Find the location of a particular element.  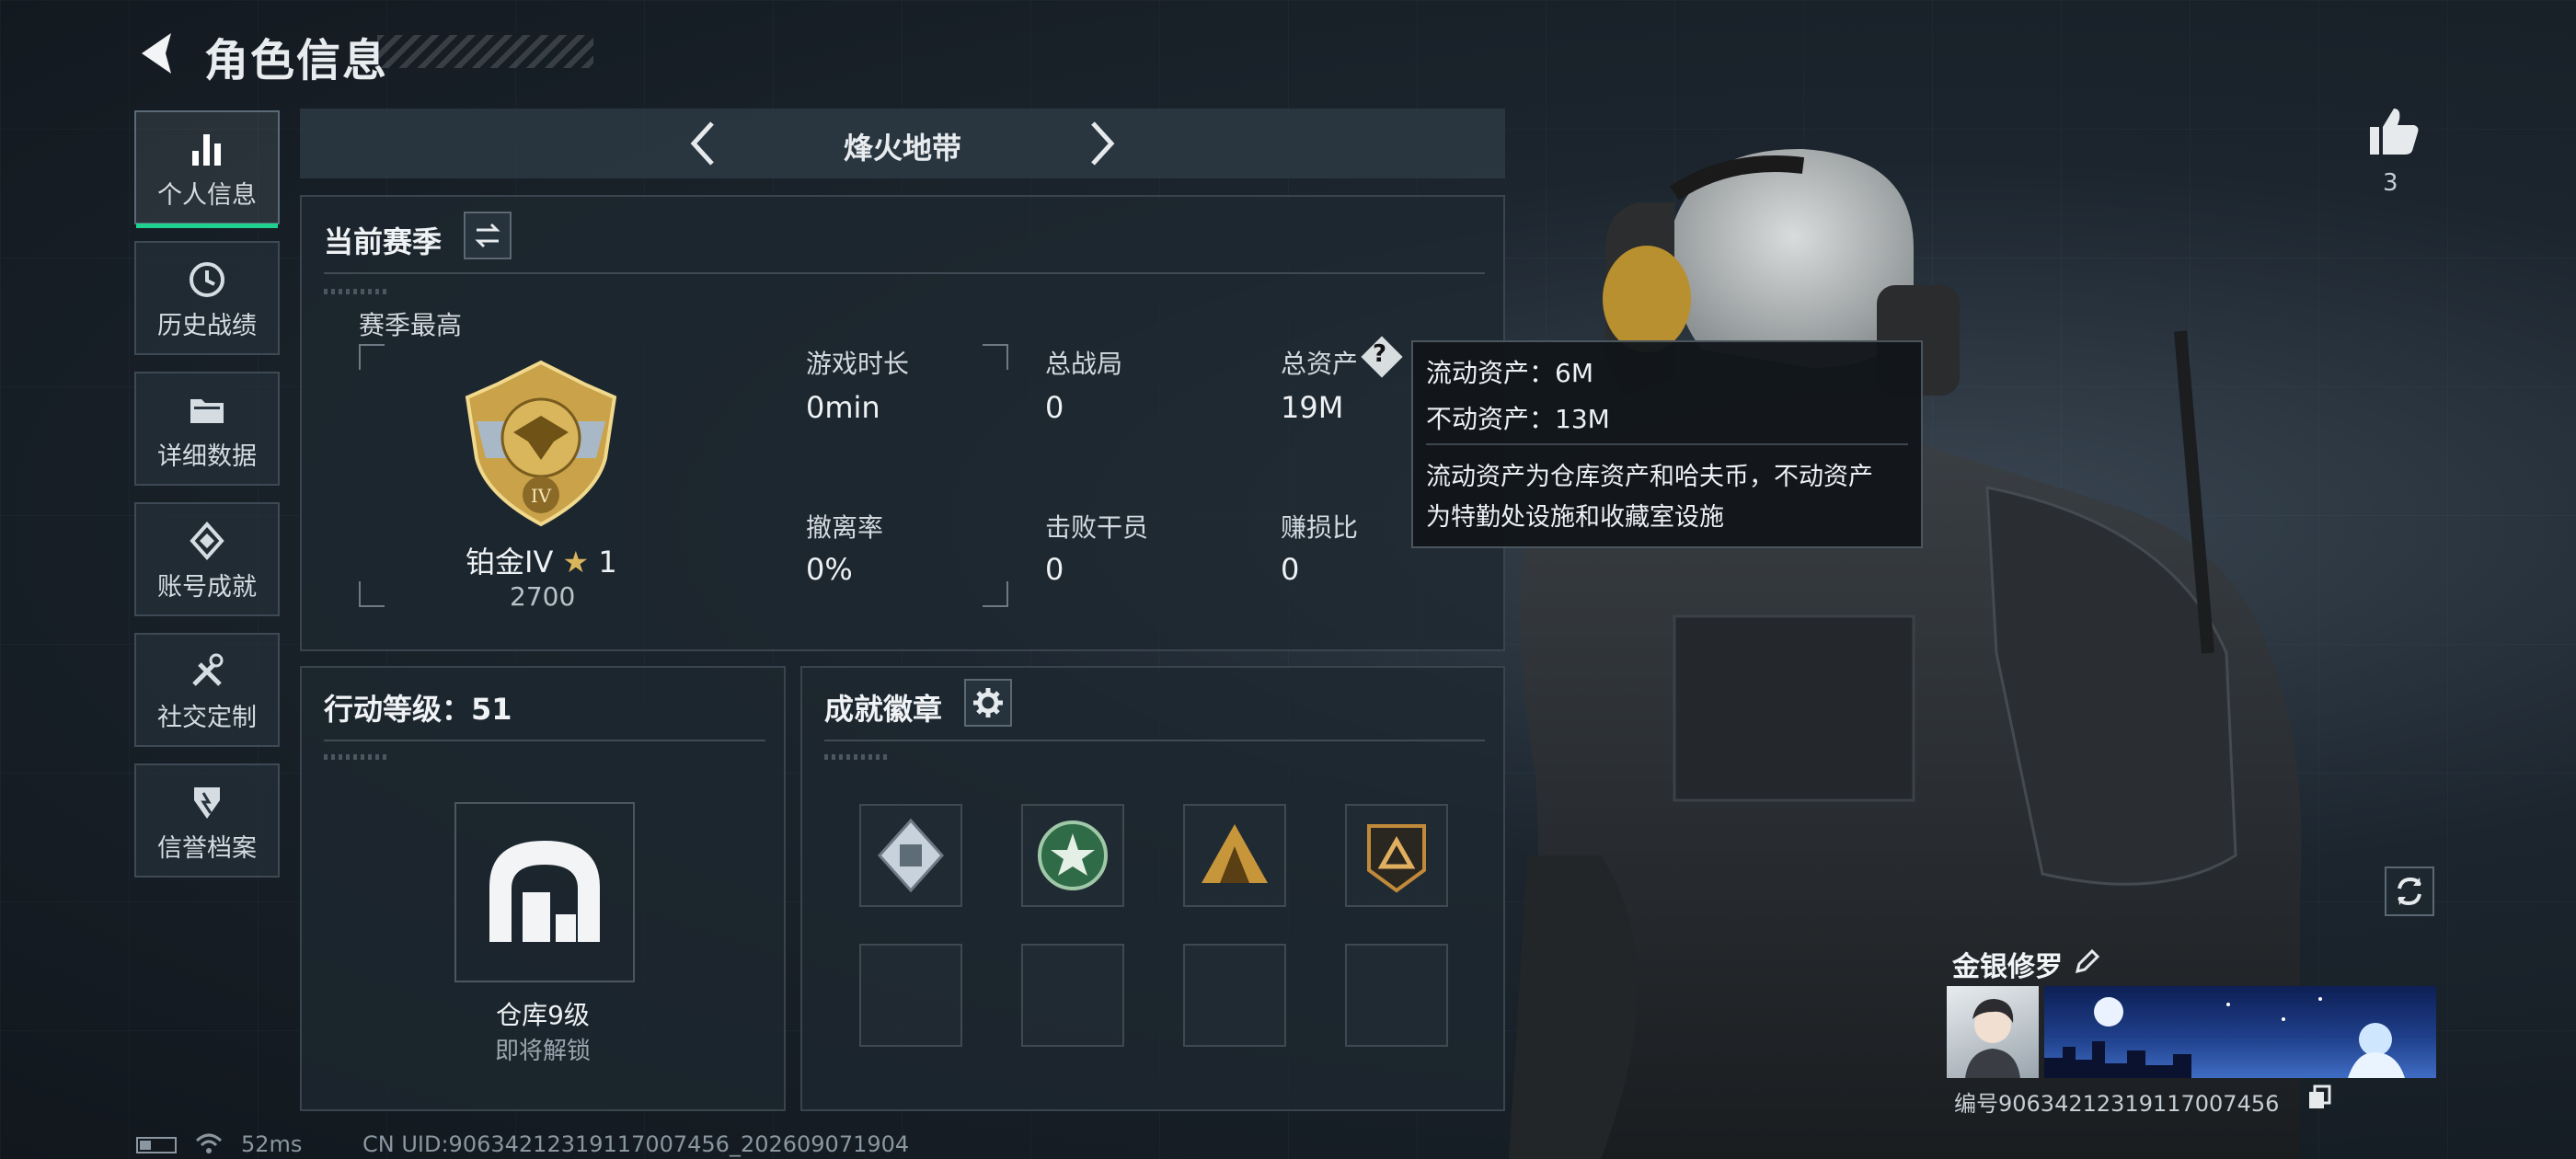

refresh-icon is located at coordinates (2409, 891).